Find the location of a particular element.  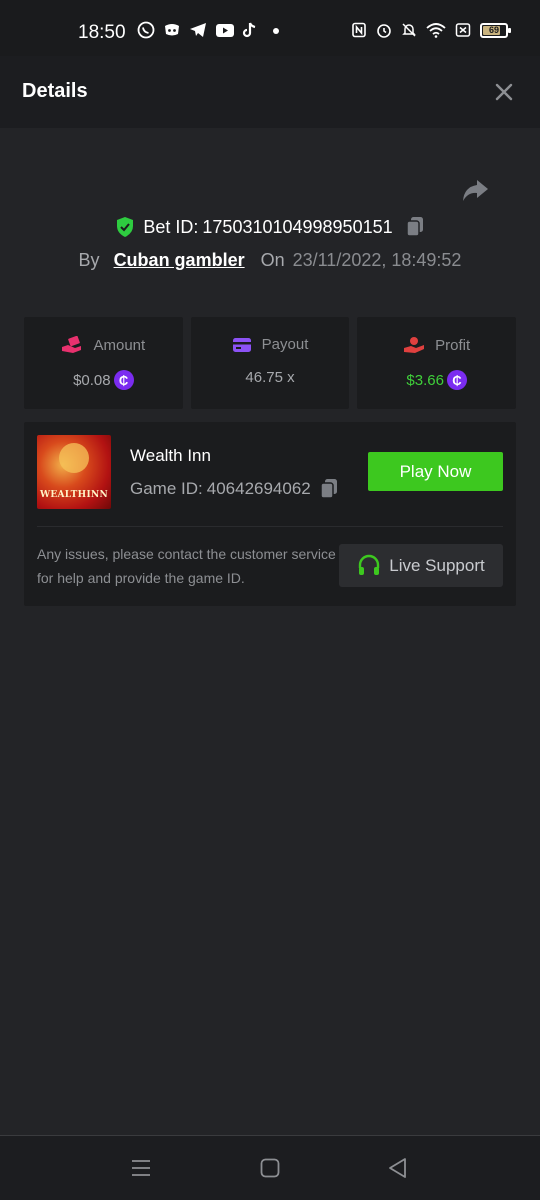

stat-value: 46.75 x is located at coordinates (270, 377).